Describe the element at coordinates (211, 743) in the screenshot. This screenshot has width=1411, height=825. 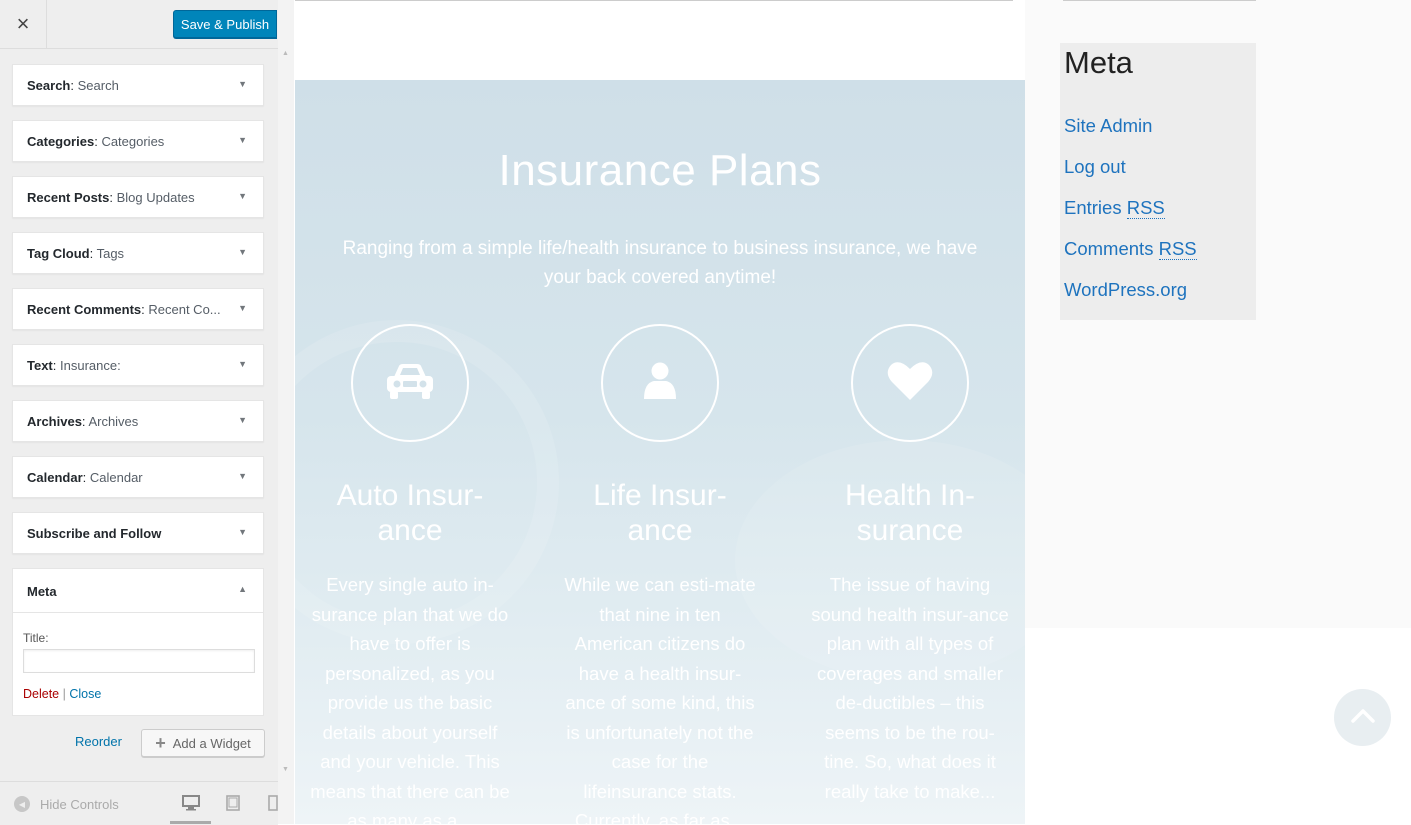
I see `add-widget-label: Add a Widget` at that location.